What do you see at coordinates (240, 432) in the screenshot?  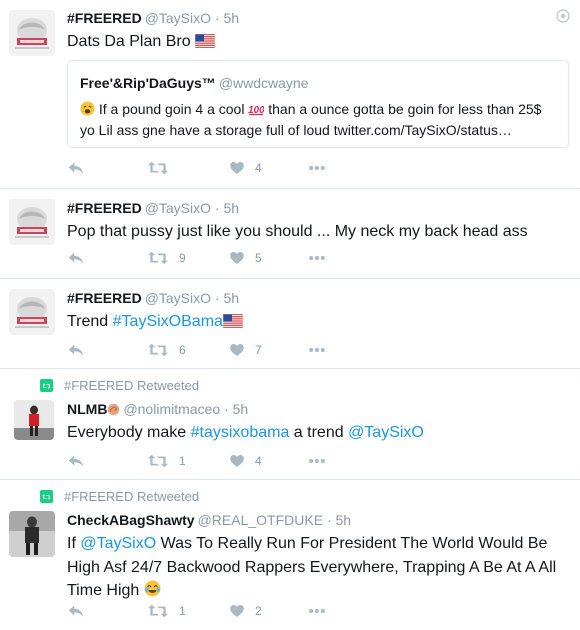 I see `hashtag-link: #taysixobama` at bounding box center [240, 432].